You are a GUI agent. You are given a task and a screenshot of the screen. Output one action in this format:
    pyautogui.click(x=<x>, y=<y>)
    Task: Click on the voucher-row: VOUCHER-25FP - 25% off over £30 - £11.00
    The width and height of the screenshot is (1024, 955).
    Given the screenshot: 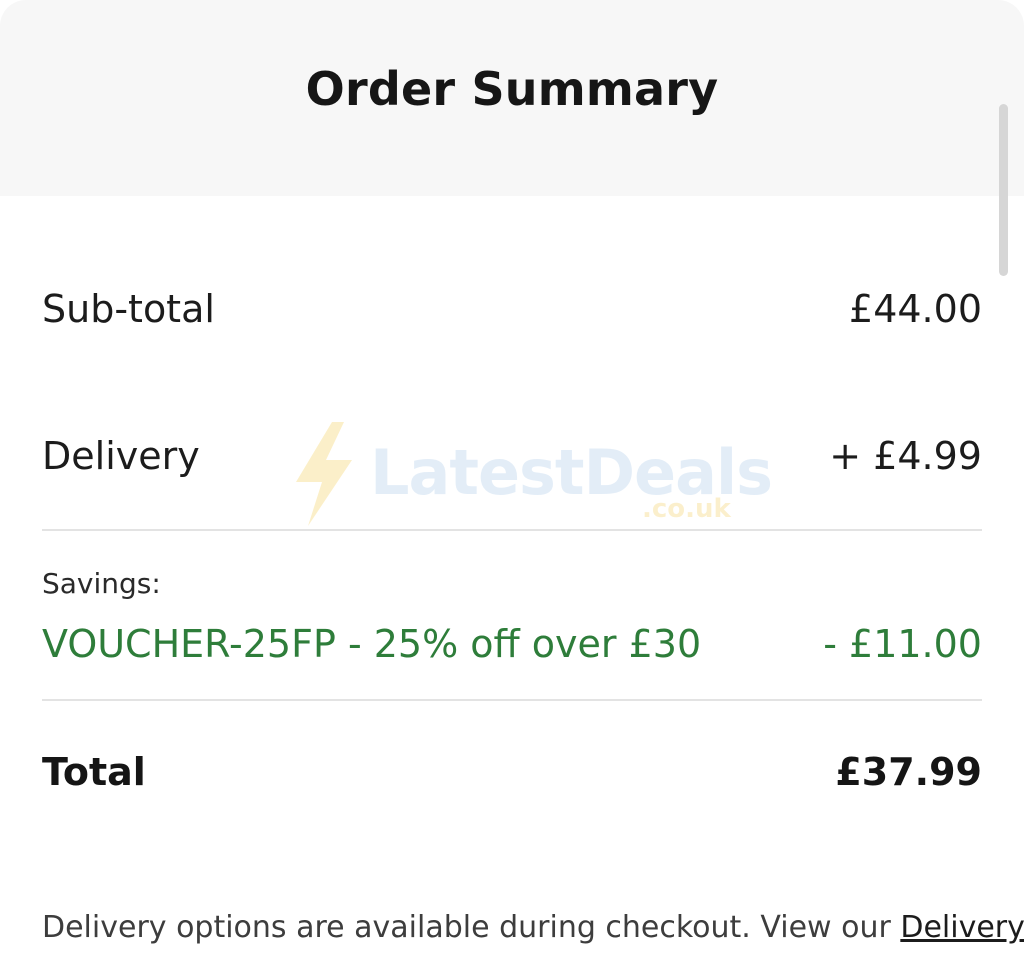 What is the action you would take?
    pyautogui.click(x=512, y=652)
    